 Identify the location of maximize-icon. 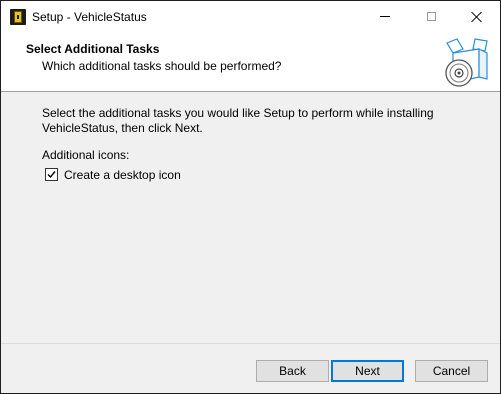
(431, 16).